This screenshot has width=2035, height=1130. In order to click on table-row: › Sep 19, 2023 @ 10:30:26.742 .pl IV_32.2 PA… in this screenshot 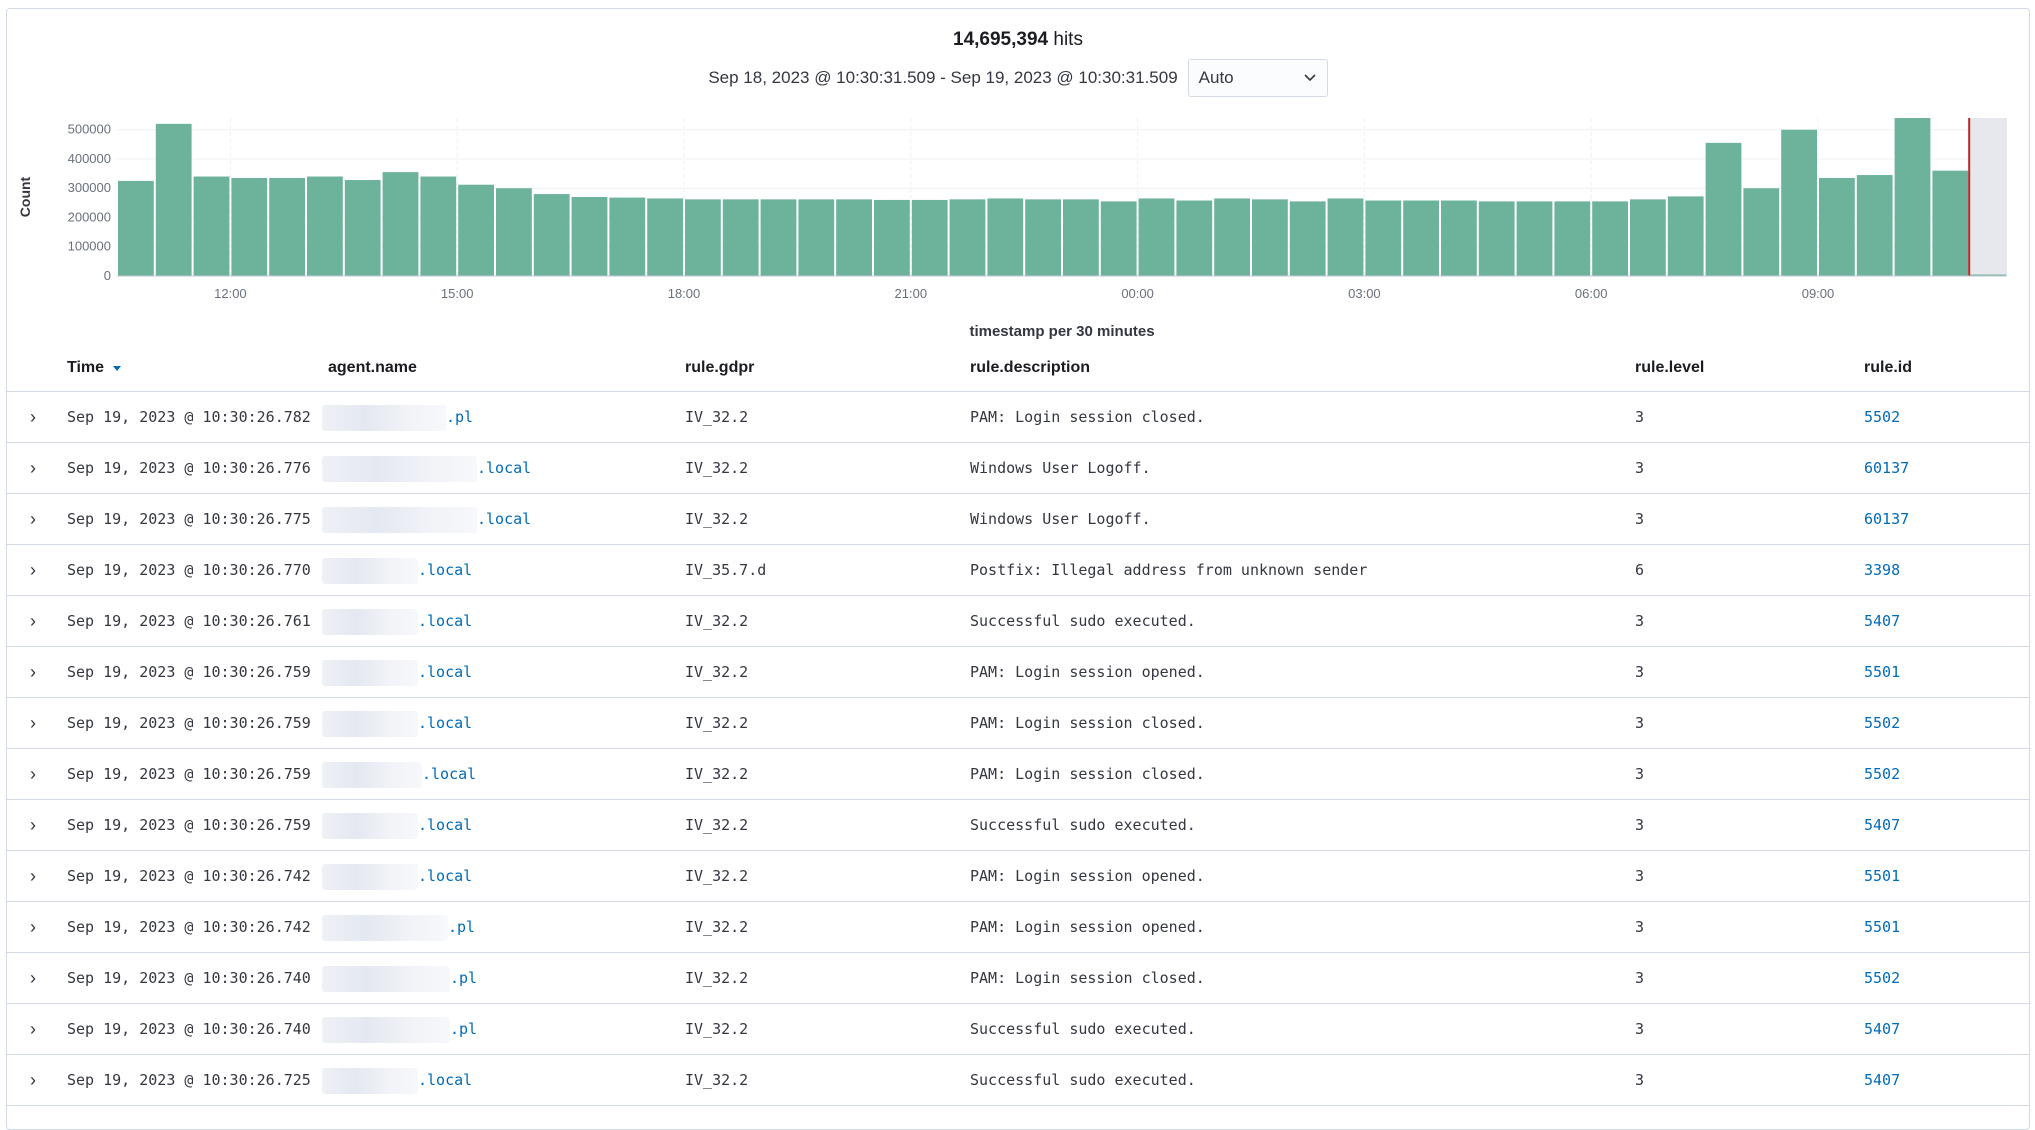, I will do `click(1018, 927)`.